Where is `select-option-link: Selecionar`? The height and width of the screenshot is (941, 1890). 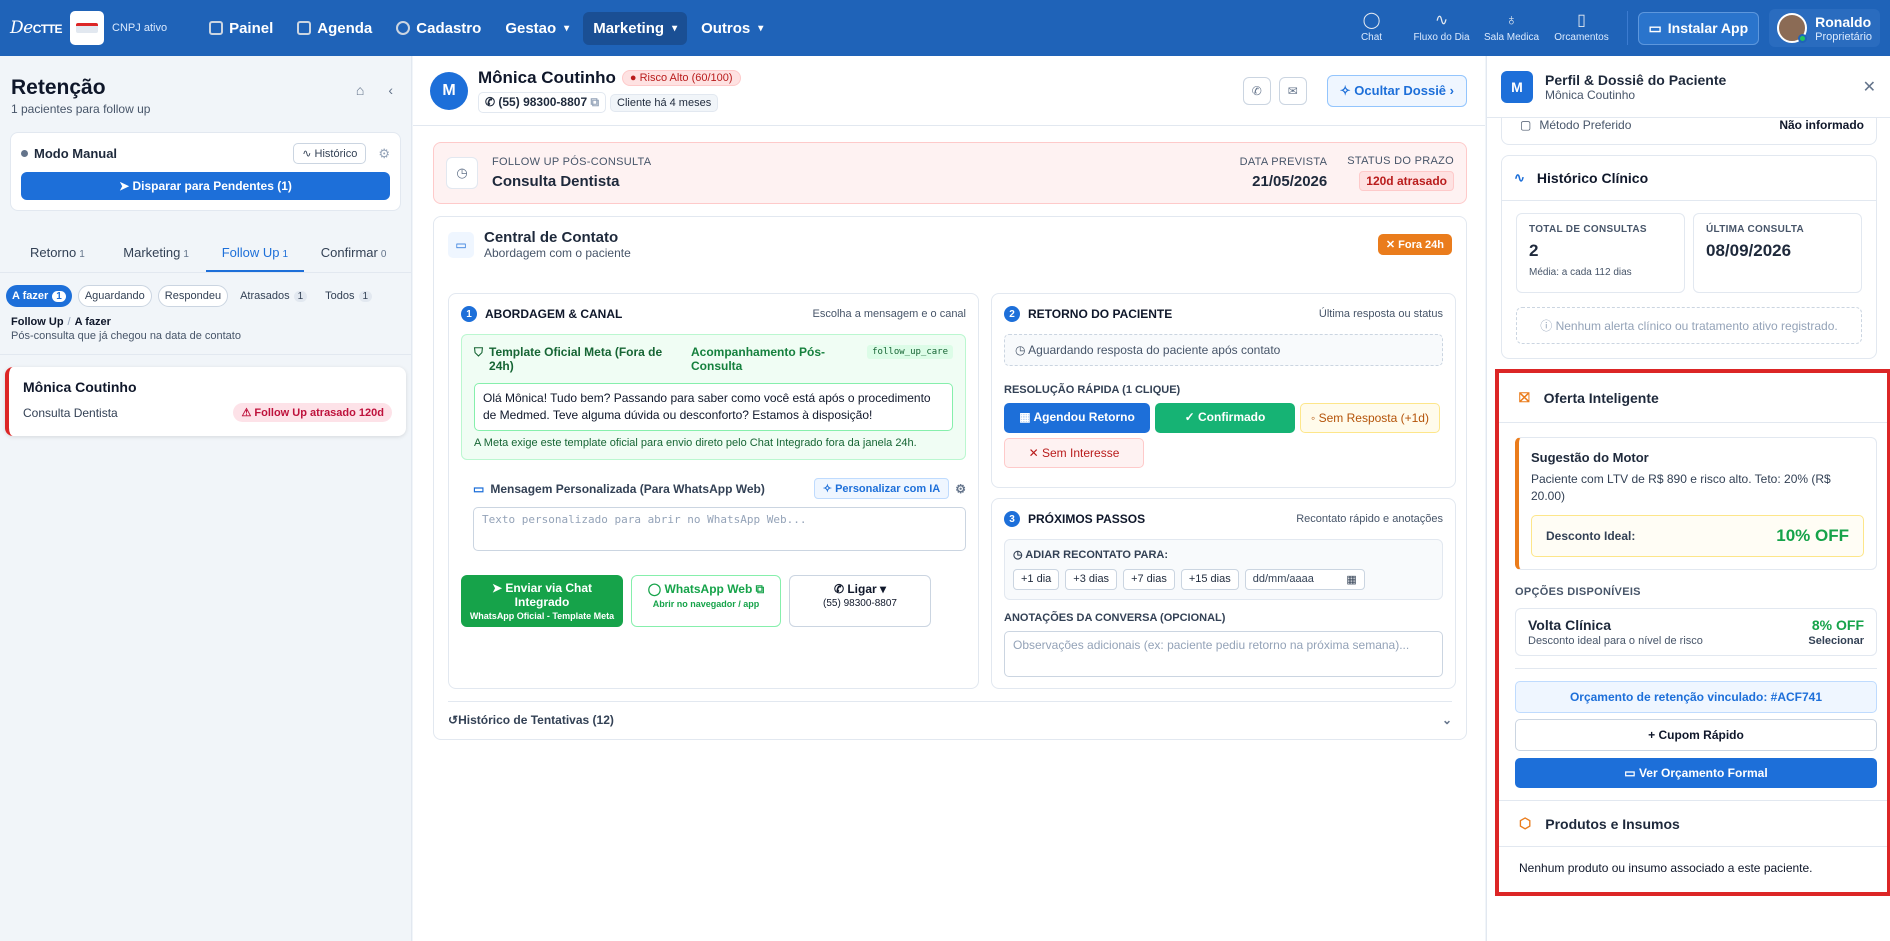 select-option-link: Selecionar is located at coordinates (1836, 641).